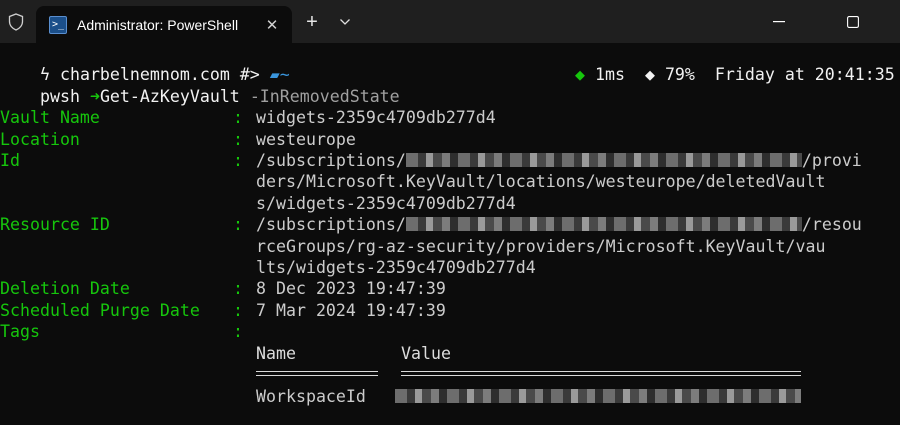 This screenshot has height=425, width=900. What do you see at coordinates (331, 160) in the screenshot?
I see `id-prefix: /subscriptions/` at bounding box center [331, 160].